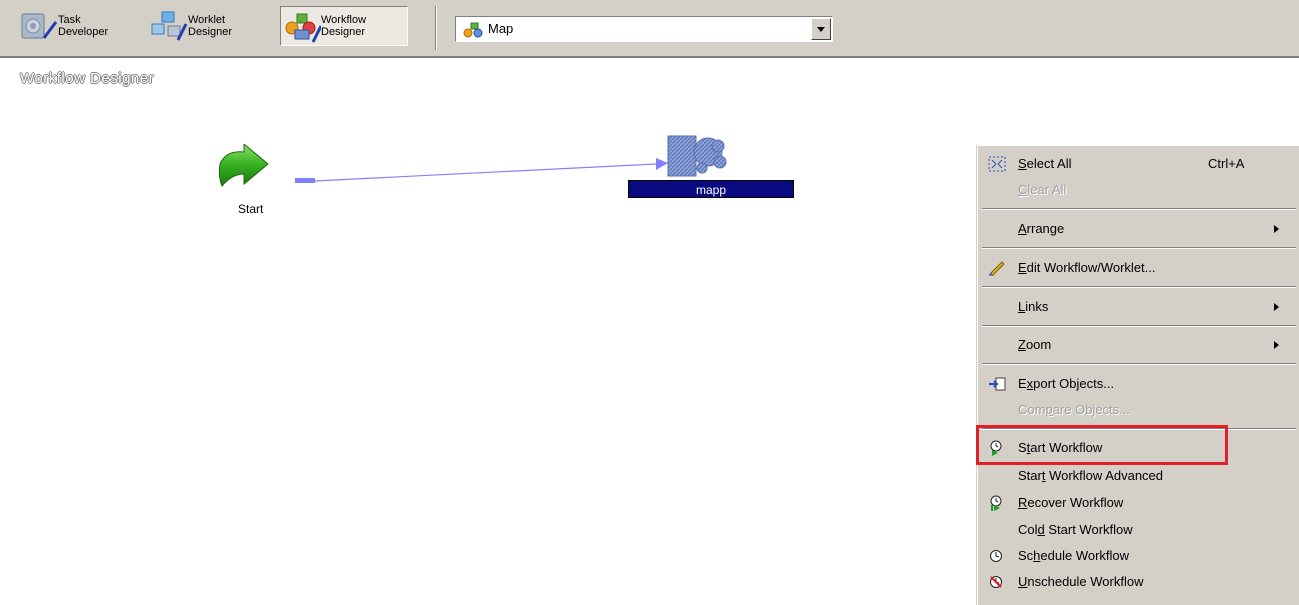 The height and width of the screenshot is (605, 1299). What do you see at coordinates (1128, 345) in the screenshot?
I see `menu-item-zoom: Zoom` at bounding box center [1128, 345].